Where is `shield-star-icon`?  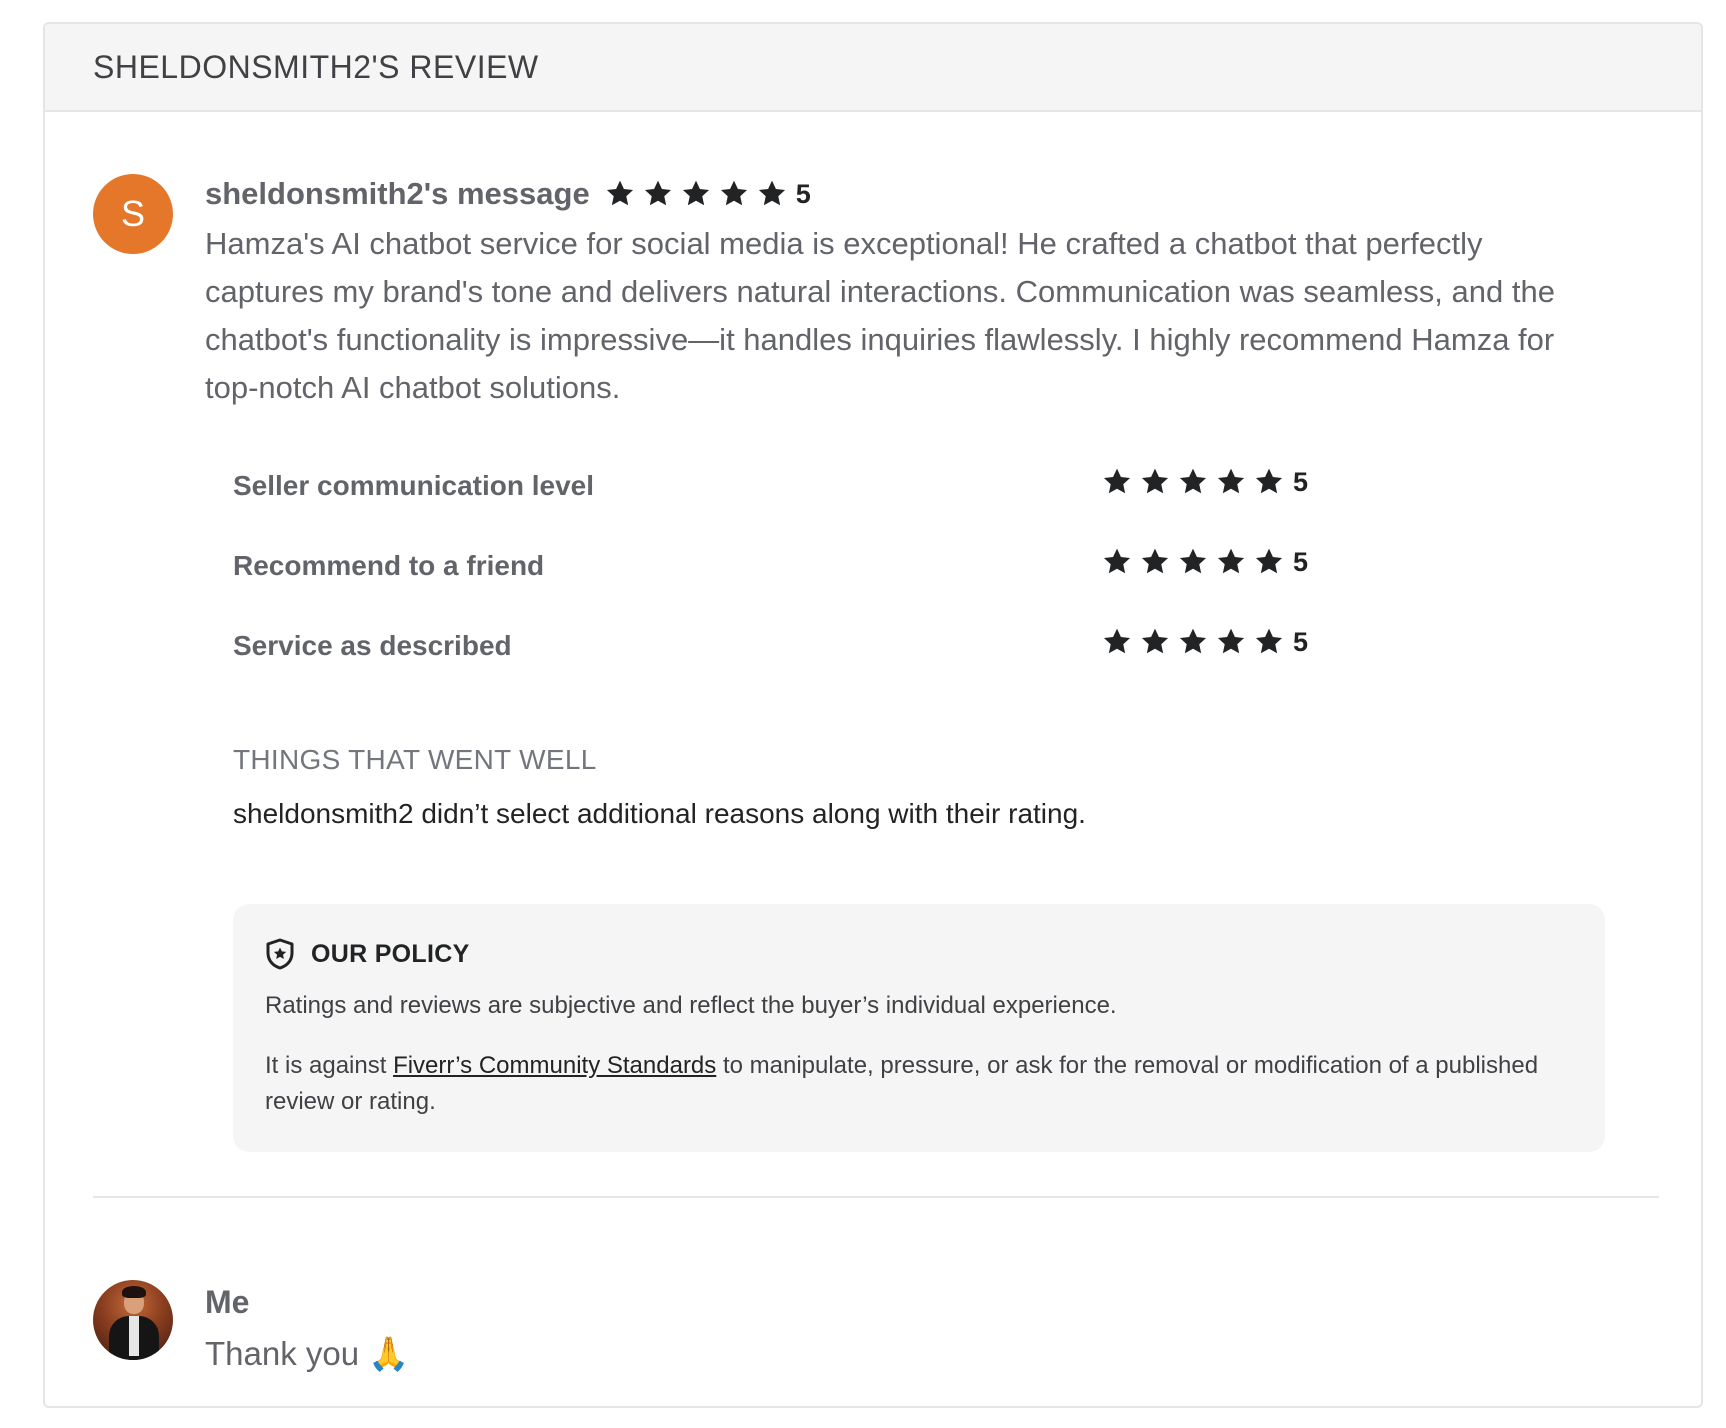 shield-star-icon is located at coordinates (280, 954).